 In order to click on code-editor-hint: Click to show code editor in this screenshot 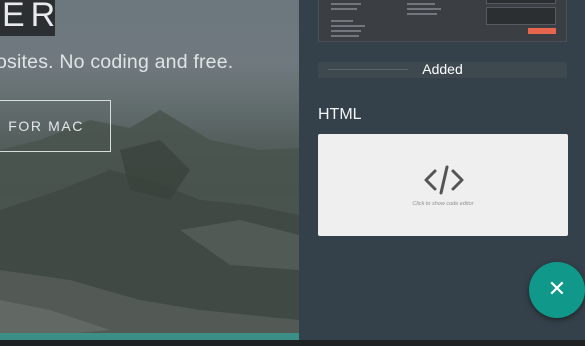, I will do `click(443, 204)`.